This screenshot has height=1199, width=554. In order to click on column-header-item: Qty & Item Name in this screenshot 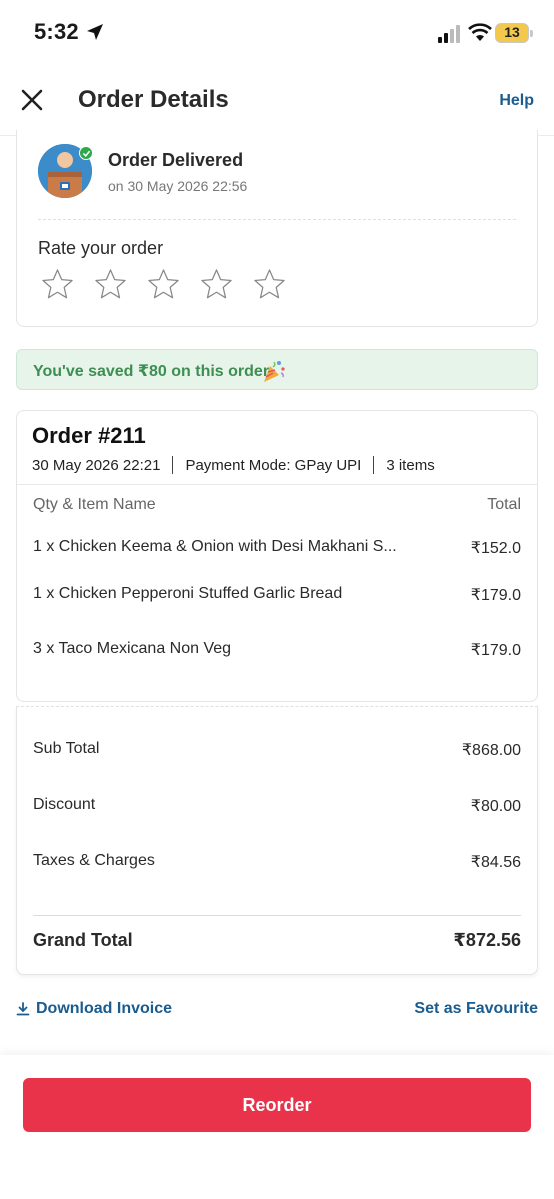, I will do `click(94, 504)`.